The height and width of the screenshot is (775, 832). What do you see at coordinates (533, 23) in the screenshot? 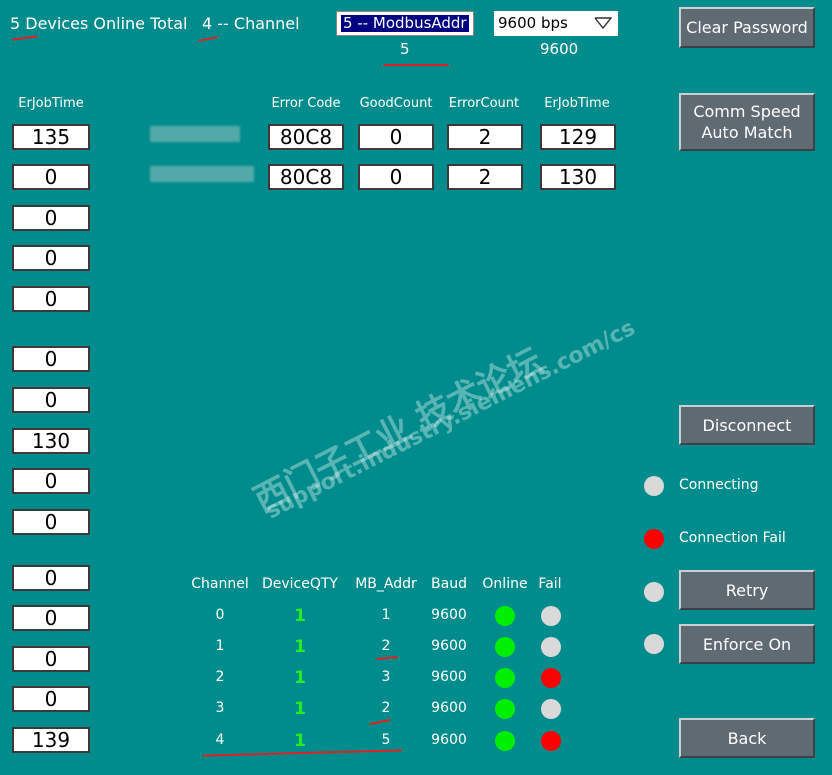
I see `baud-rate-selected: 9600 bps` at bounding box center [533, 23].